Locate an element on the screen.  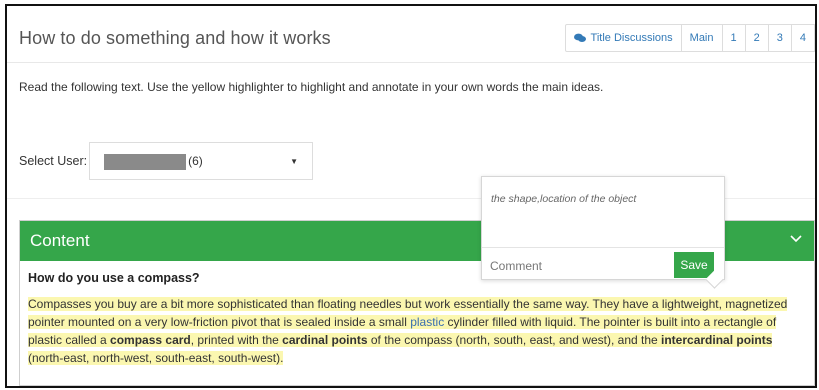
select-user-dropdown: (6) ▼ is located at coordinates (201, 161).